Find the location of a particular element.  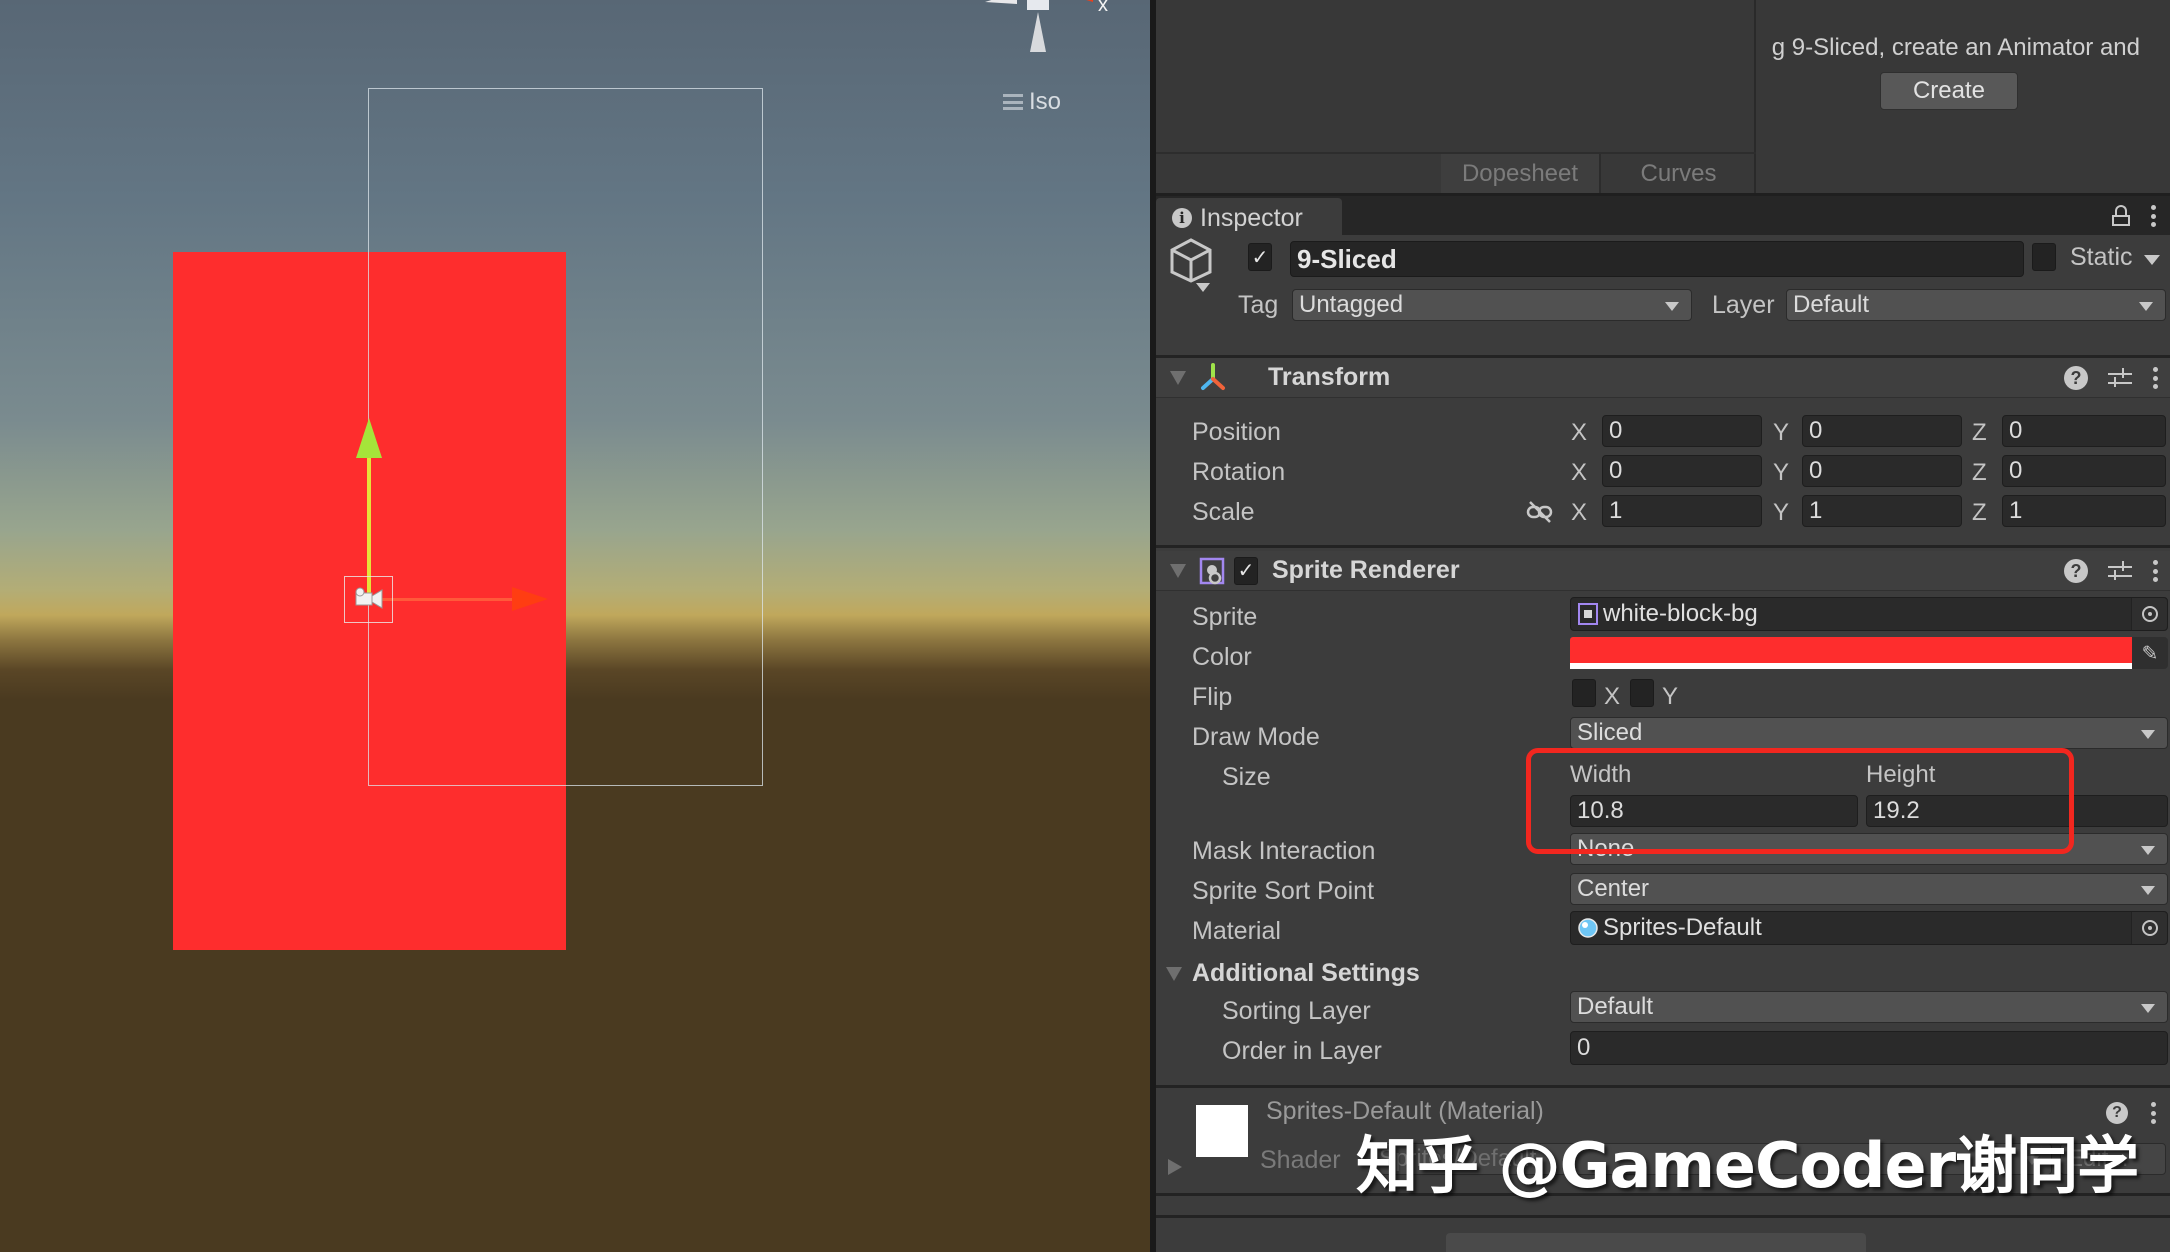

hamburger-icon is located at coordinates (1013, 102).